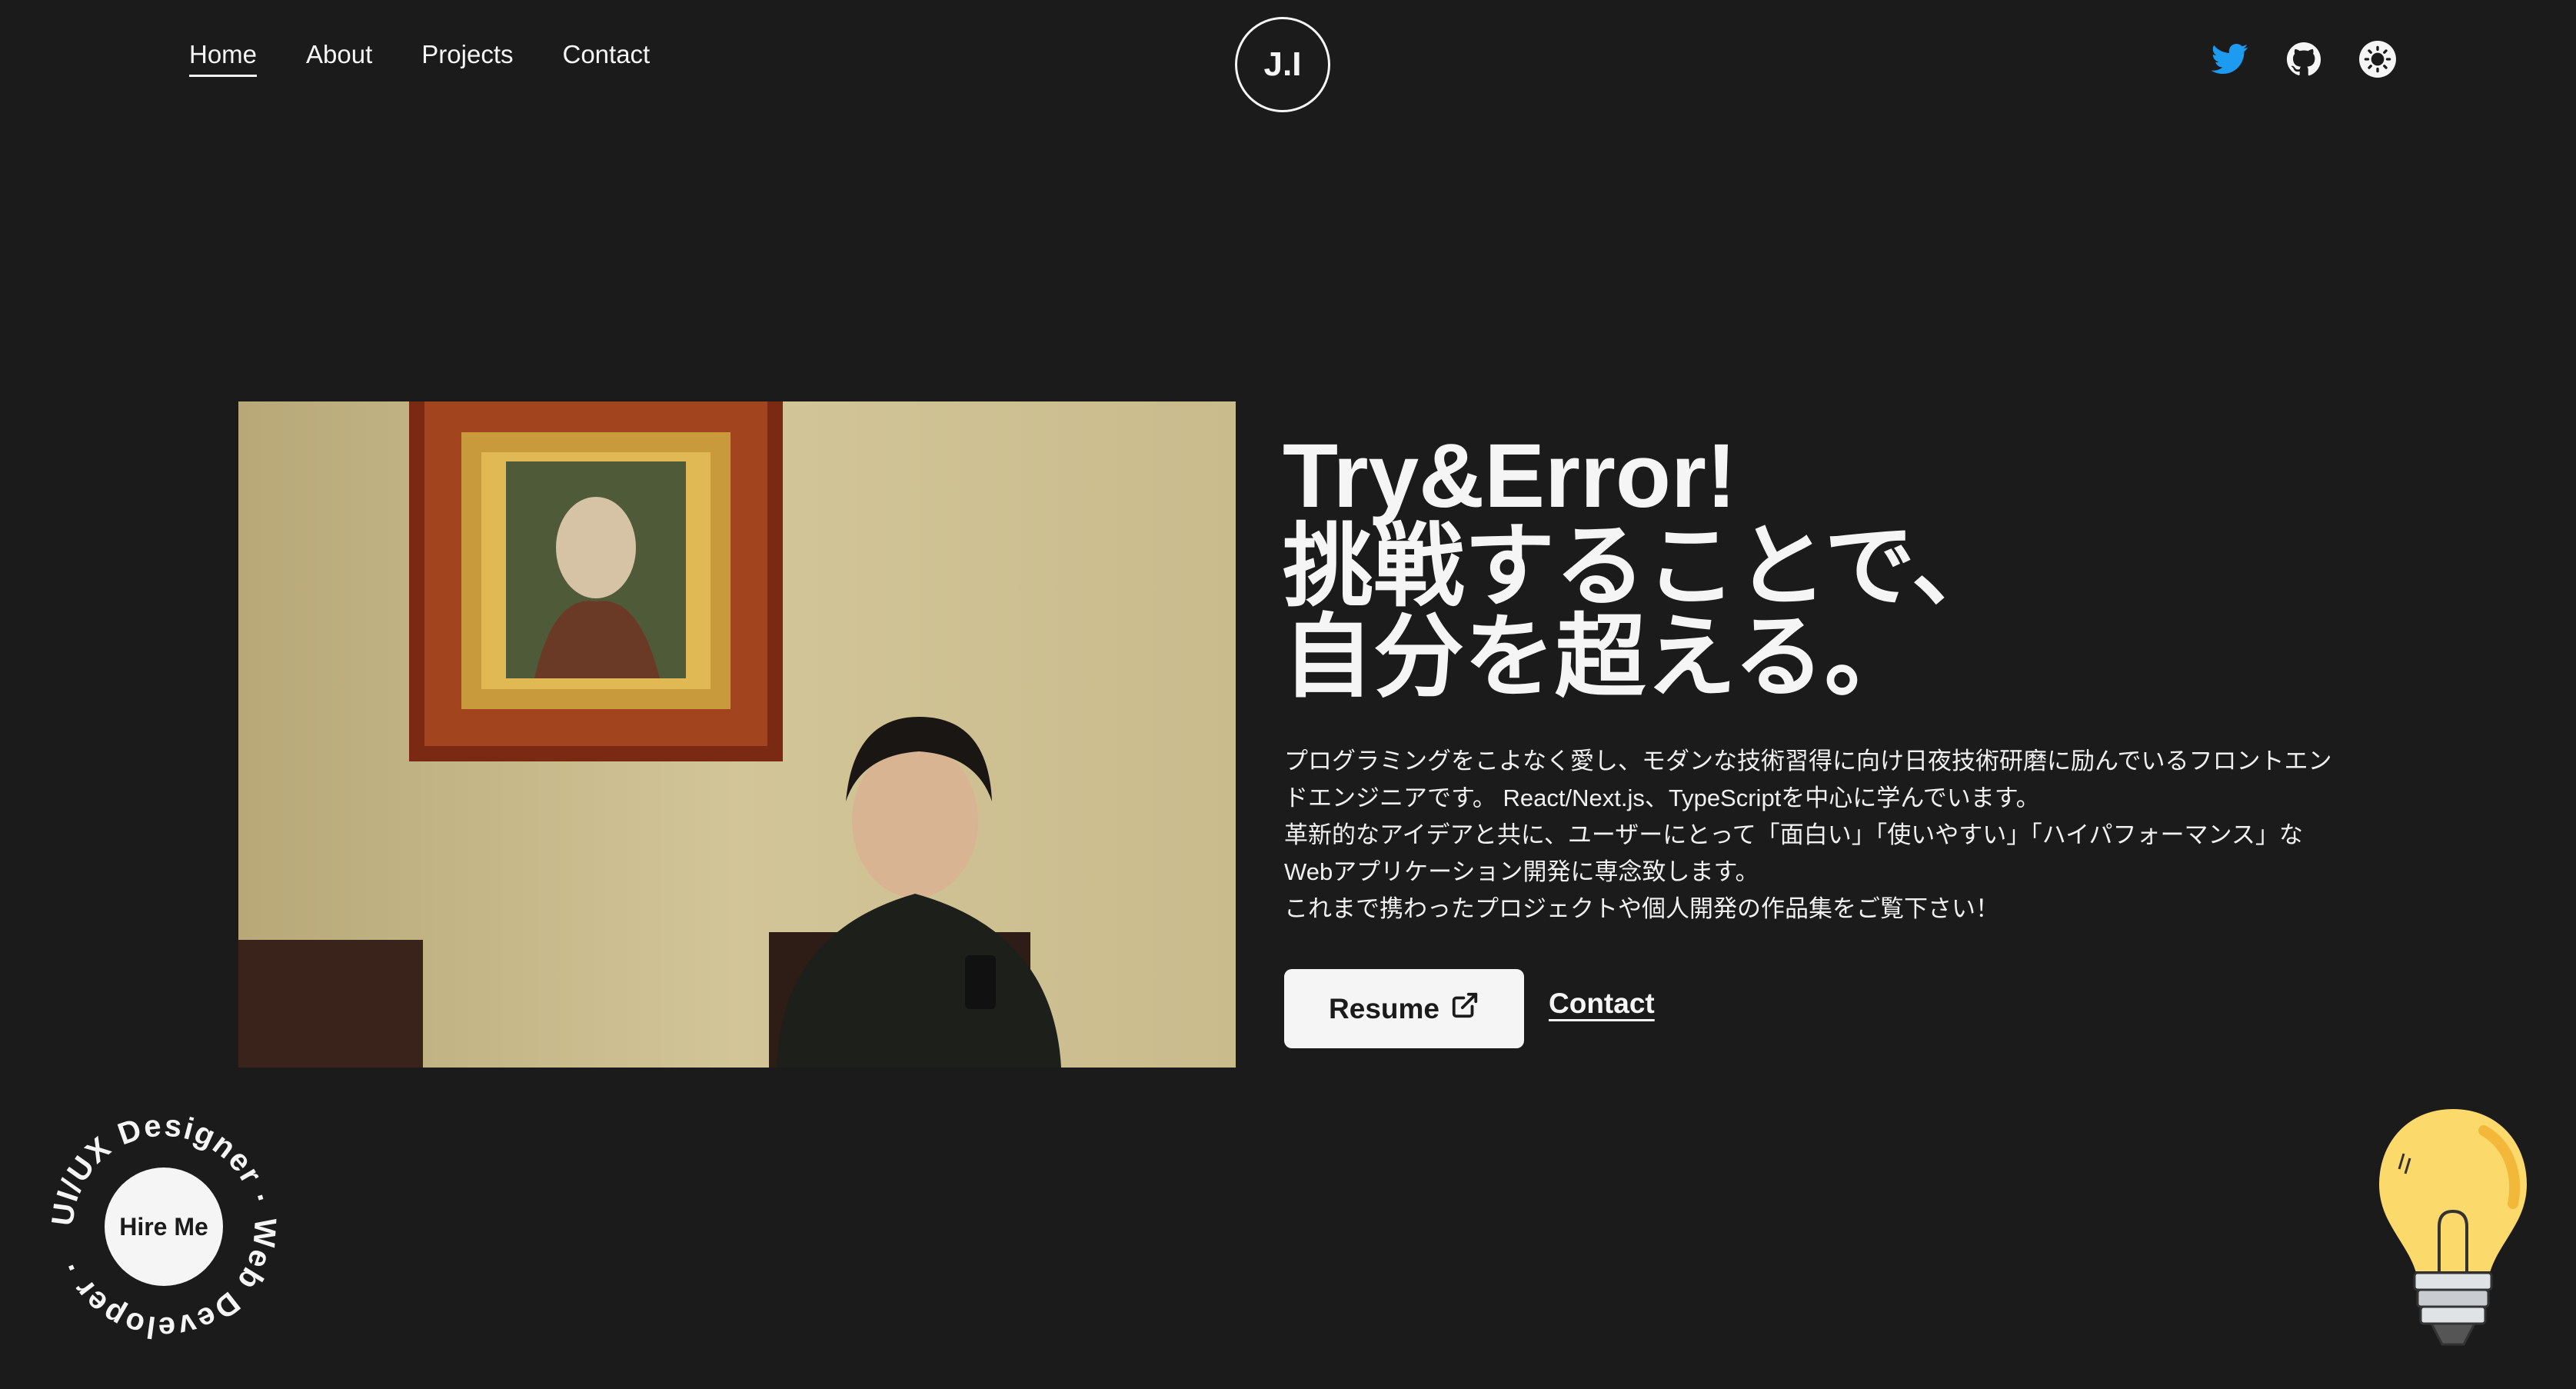 Image resolution: width=2576 pixels, height=1389 pixels. I want to click on headline-line: 自分を超える。, so click(1599, 657).